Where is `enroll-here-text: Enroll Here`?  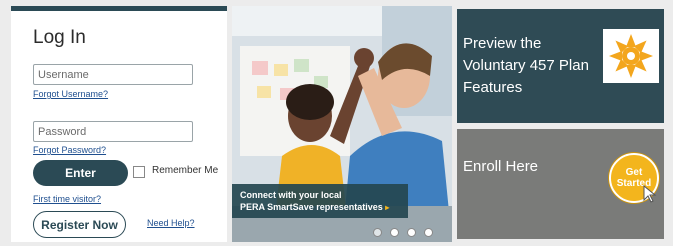
enroll-here-text: Enroll Here is located at coordinates (501, 166).